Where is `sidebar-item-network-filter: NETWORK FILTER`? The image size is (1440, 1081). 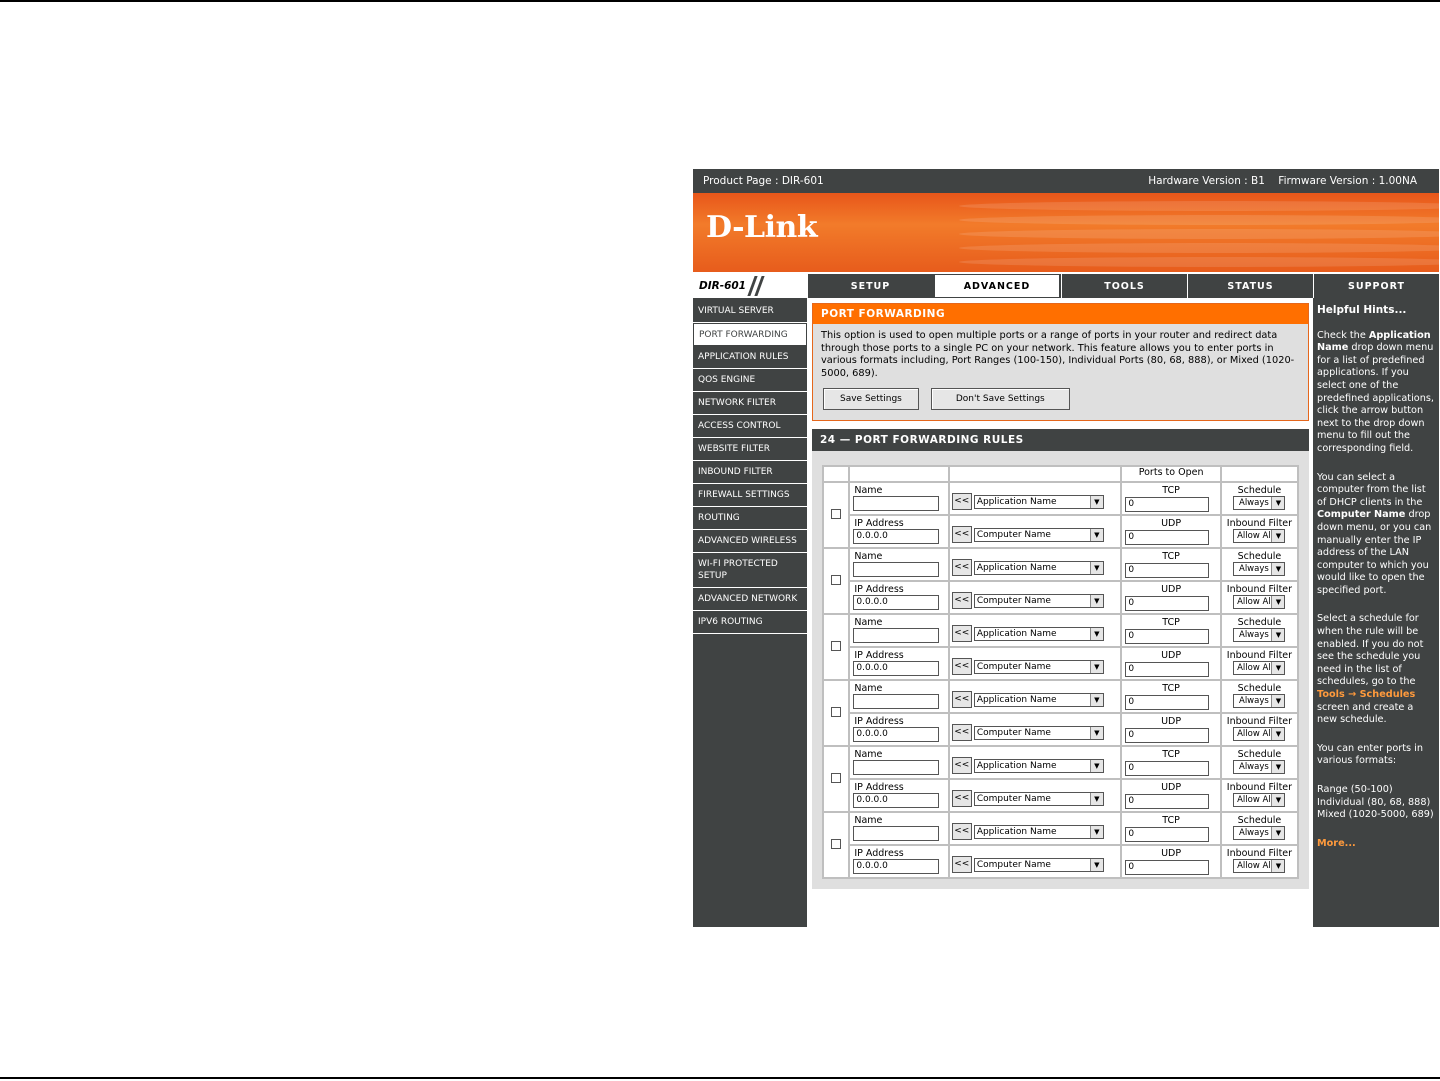
sidebar-item-network-filter: NETWORK FILTER is located at coordinates (750, 403).